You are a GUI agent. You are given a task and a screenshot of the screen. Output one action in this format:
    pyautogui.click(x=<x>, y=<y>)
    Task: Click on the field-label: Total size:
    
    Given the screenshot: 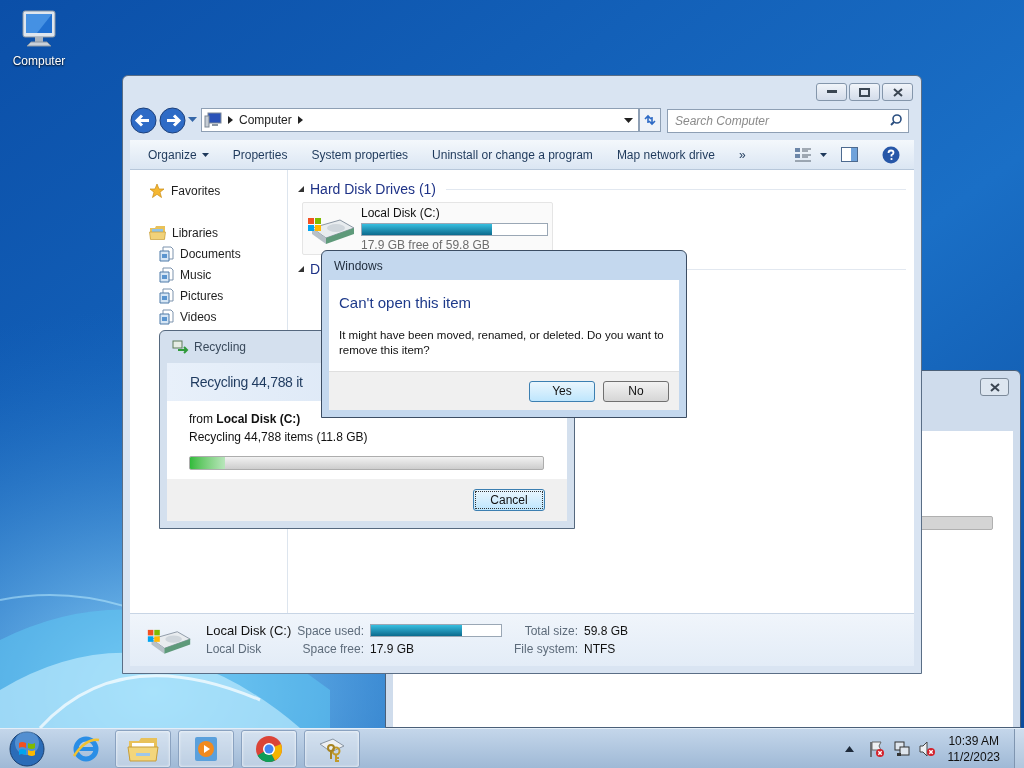 What is the action you would take?
    pyautogui.click(x=551, y=631)
    